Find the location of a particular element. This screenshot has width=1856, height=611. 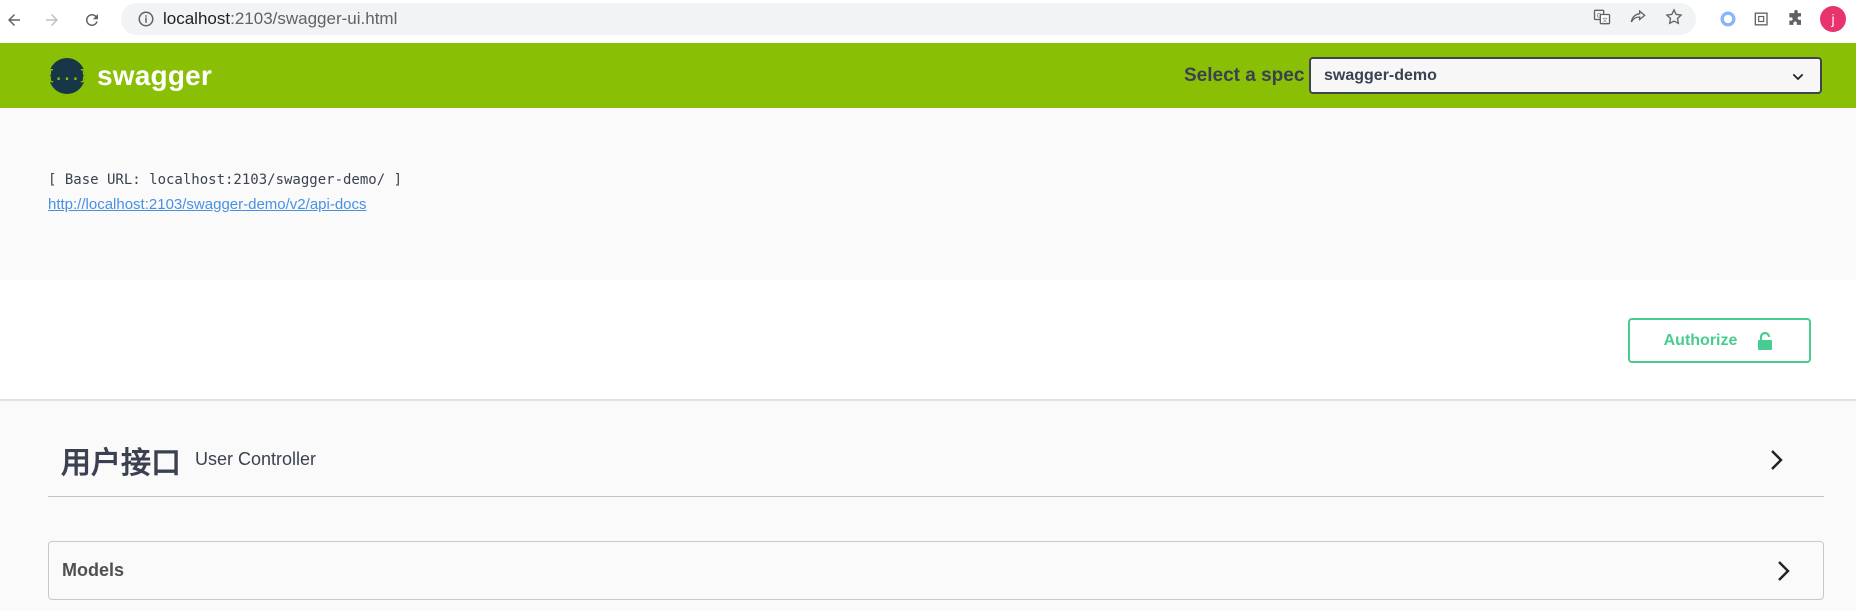

spec-select-value: swagger-demo is located at coordinates (1380, 75).